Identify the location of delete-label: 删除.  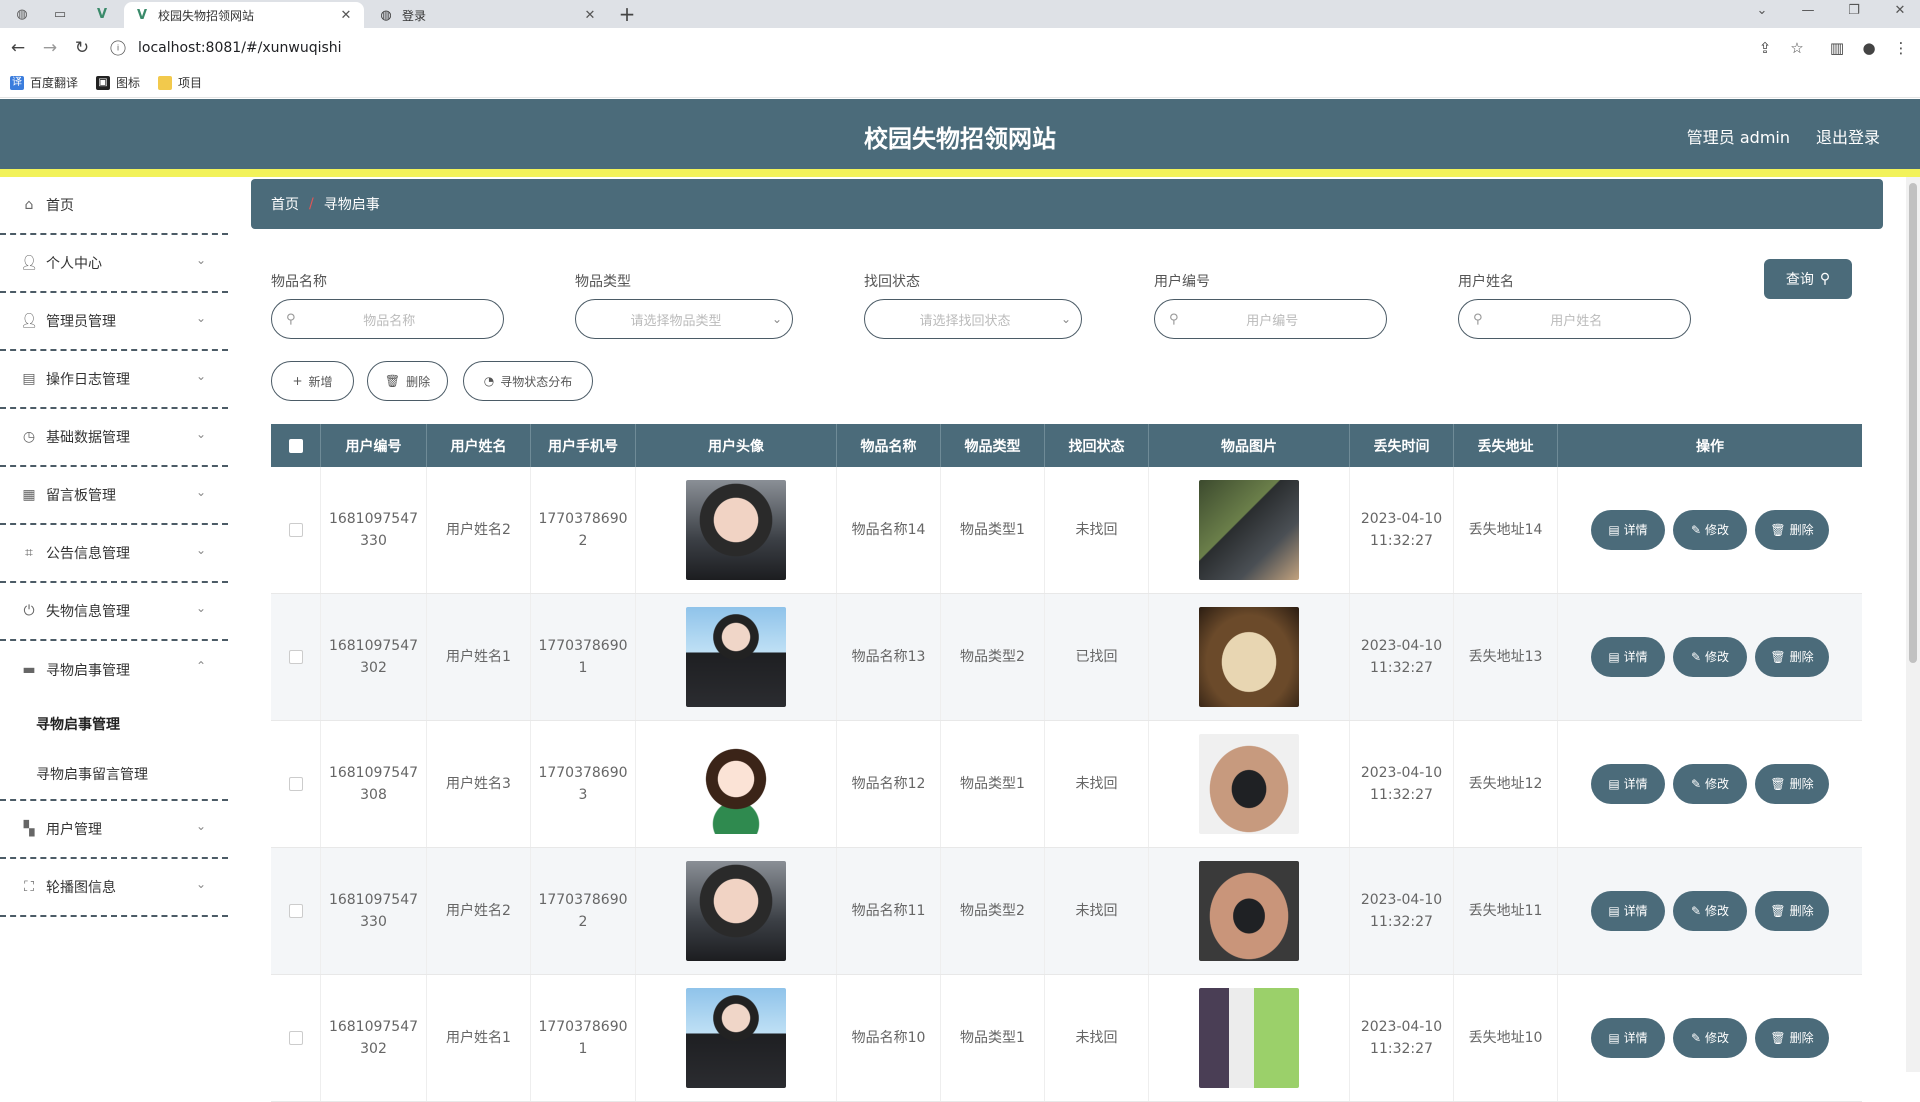
(1801, 657).